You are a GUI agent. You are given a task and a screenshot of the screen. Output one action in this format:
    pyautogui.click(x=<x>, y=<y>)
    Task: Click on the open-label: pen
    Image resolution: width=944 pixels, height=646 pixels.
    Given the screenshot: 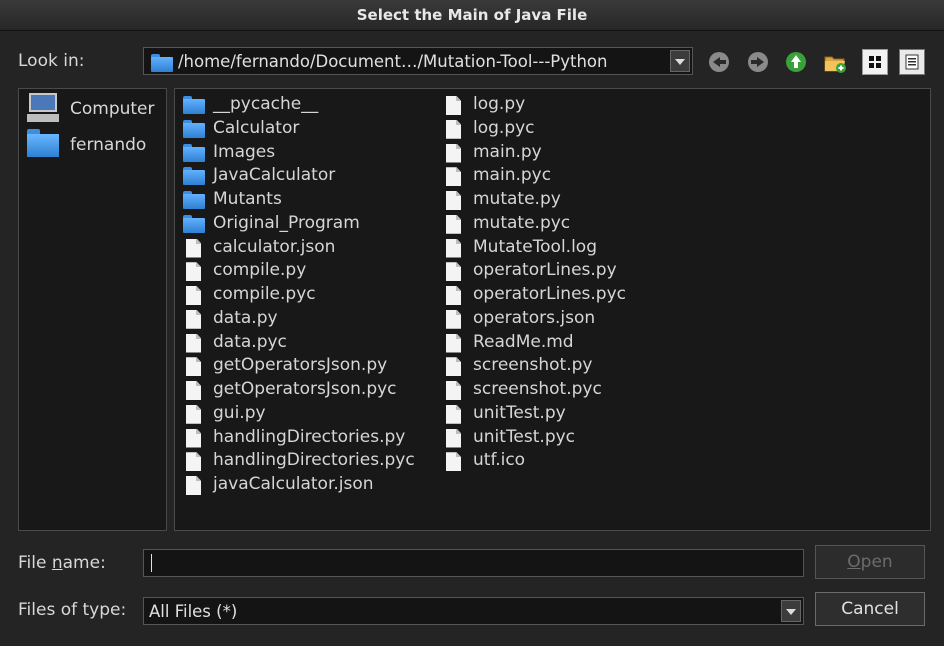 What is the action you would take?
    pyautogui.click(x=876, y=562)
    